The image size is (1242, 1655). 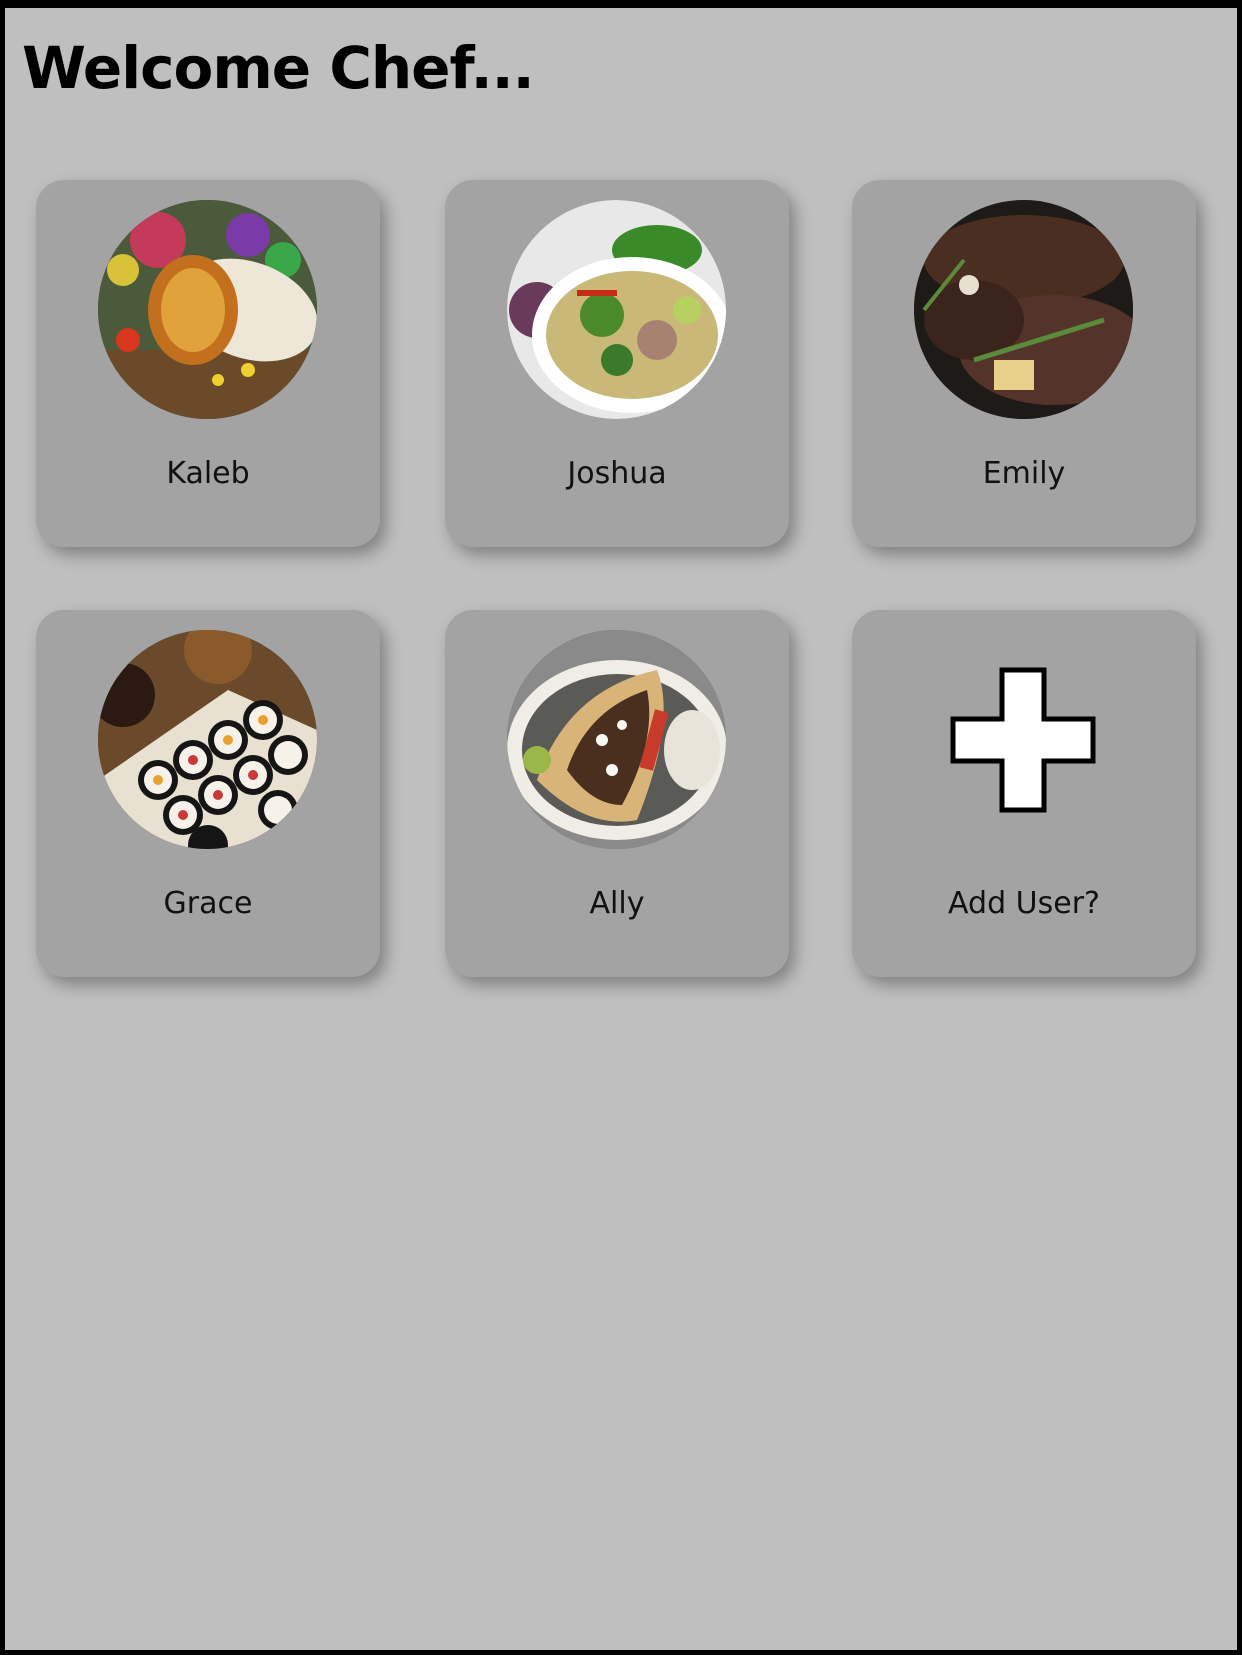 What do you see at coordinates (617, 903) in the screenshot?
I see `profile-name: Ally` at bounding box center [617, 903].